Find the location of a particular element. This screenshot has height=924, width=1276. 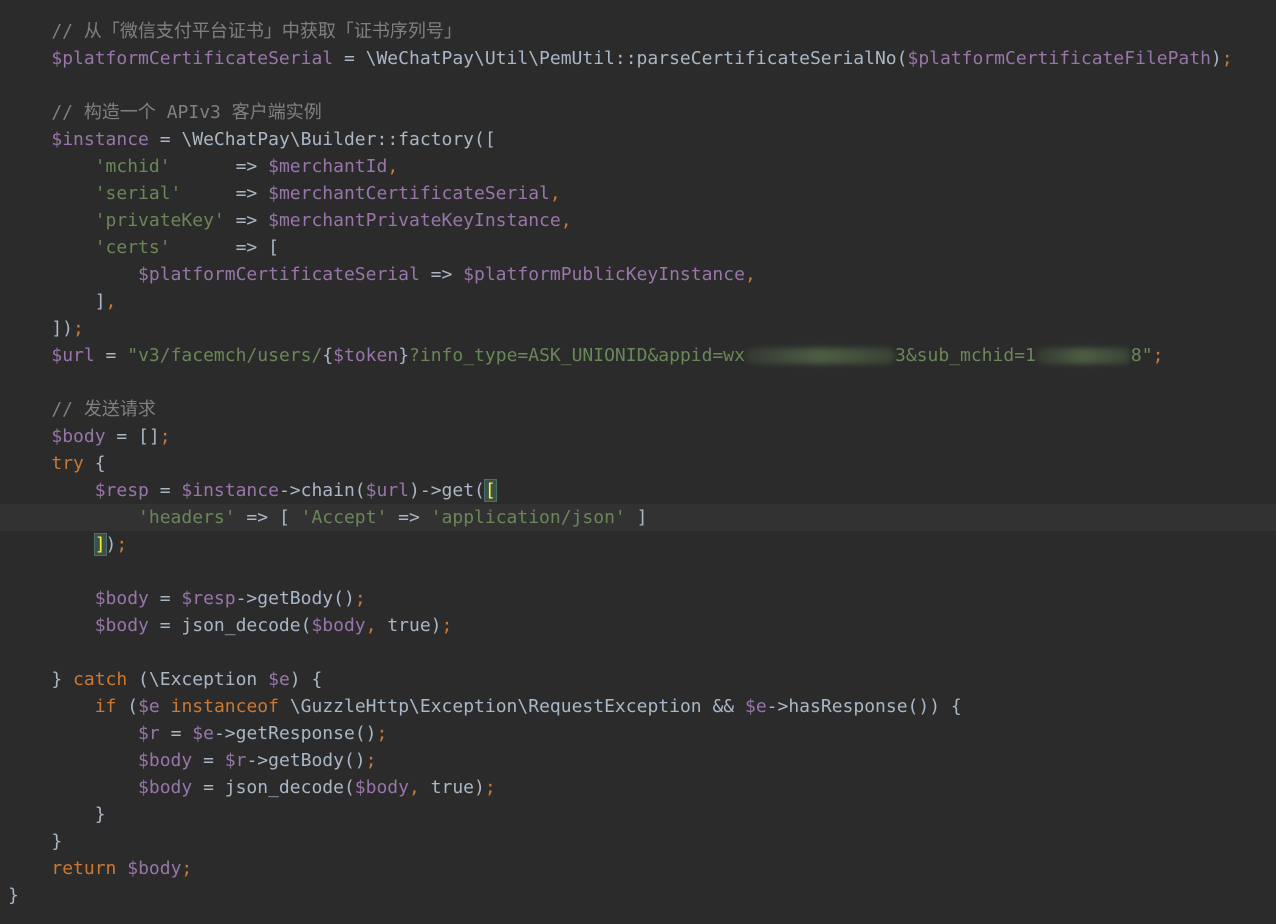

code-token-var: $platformCertificateFilePath is located at coordinates (1059, 58).